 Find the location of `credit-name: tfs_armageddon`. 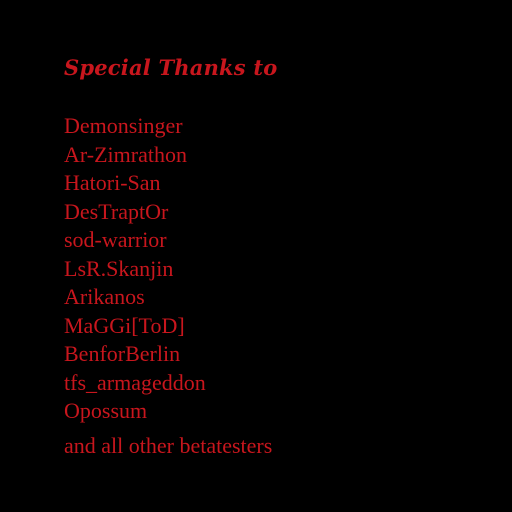

credit-name: tfs_armageddon is located at coordinates (135, 382).